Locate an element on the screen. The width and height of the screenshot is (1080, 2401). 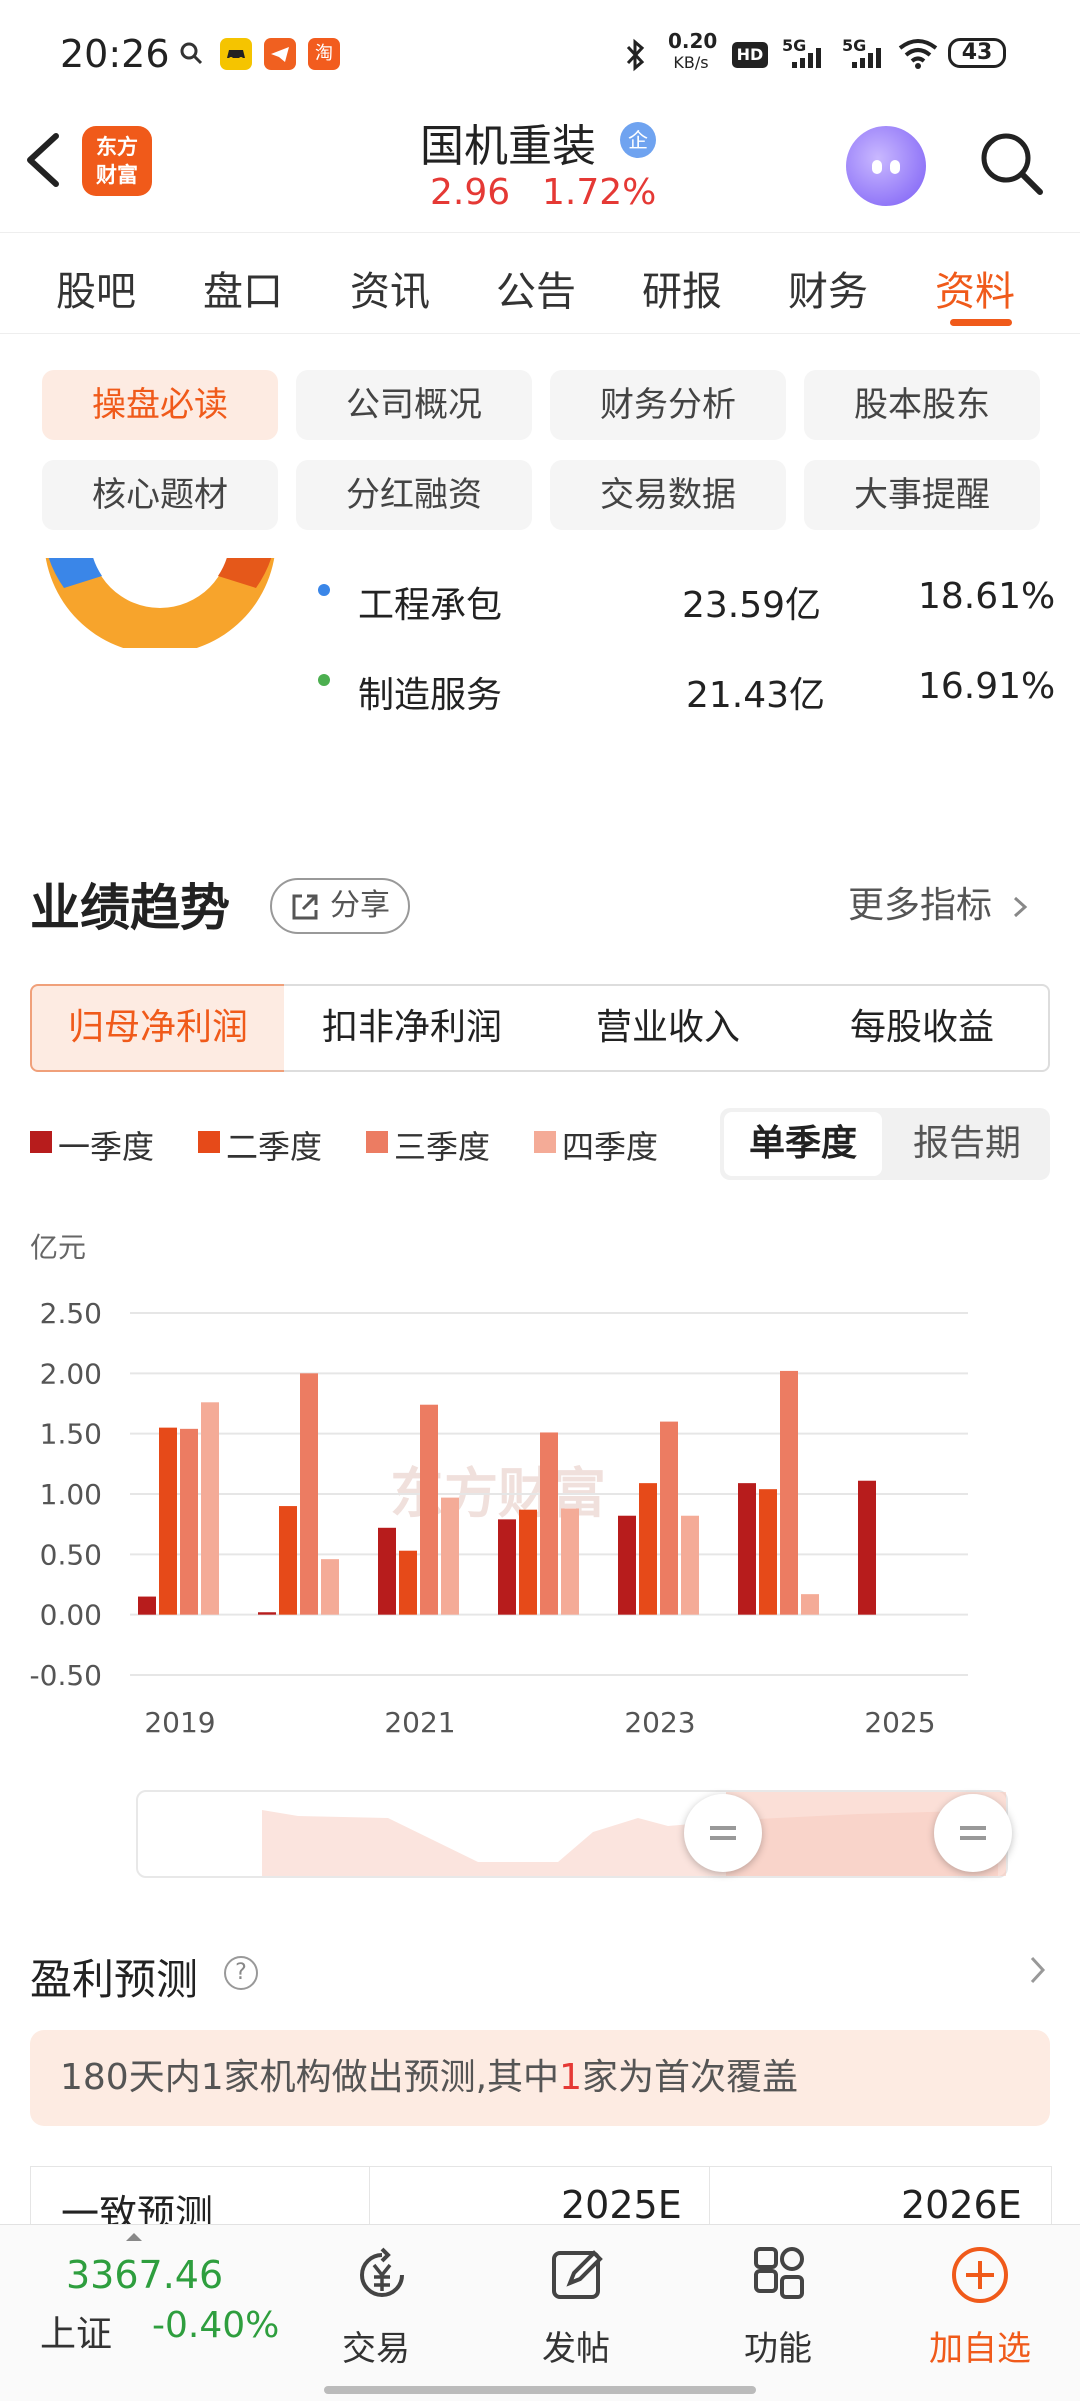
index-up-arrow-icon is located at coordinates (134, 2237).